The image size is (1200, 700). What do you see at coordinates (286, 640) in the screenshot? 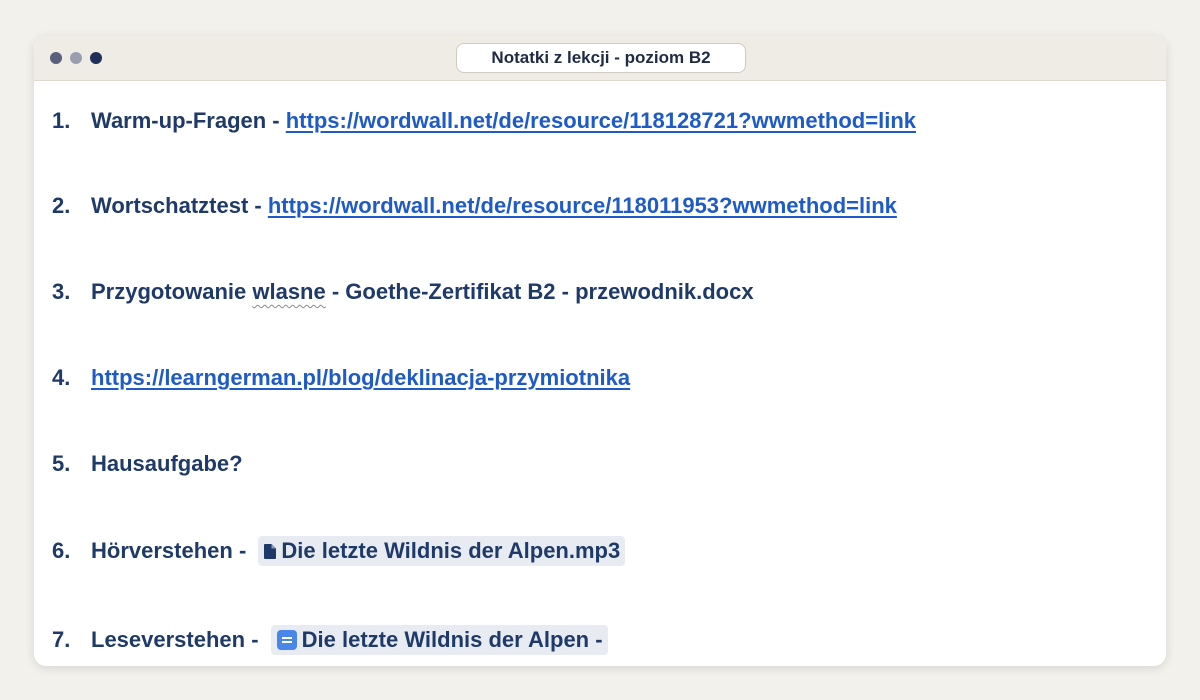
I see `docs-icon` at bounding box center [286, 640].